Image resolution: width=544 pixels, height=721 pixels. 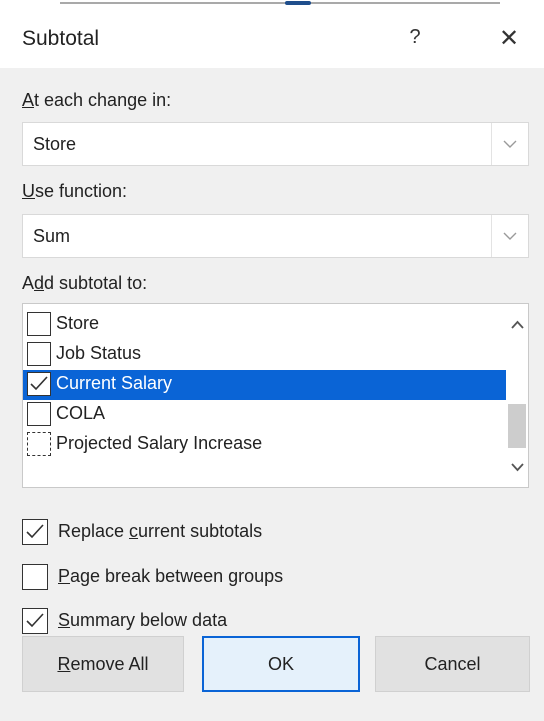 I want to click on summary-below-data-checkbox, so click(x=35, y=621).